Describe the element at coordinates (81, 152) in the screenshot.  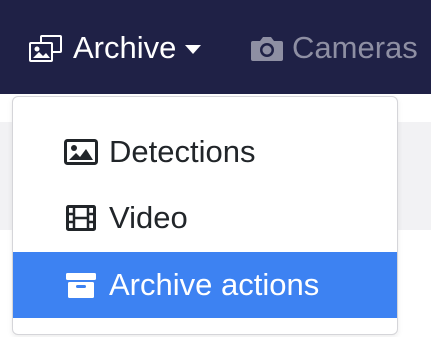
I see `image-icon` at that location.